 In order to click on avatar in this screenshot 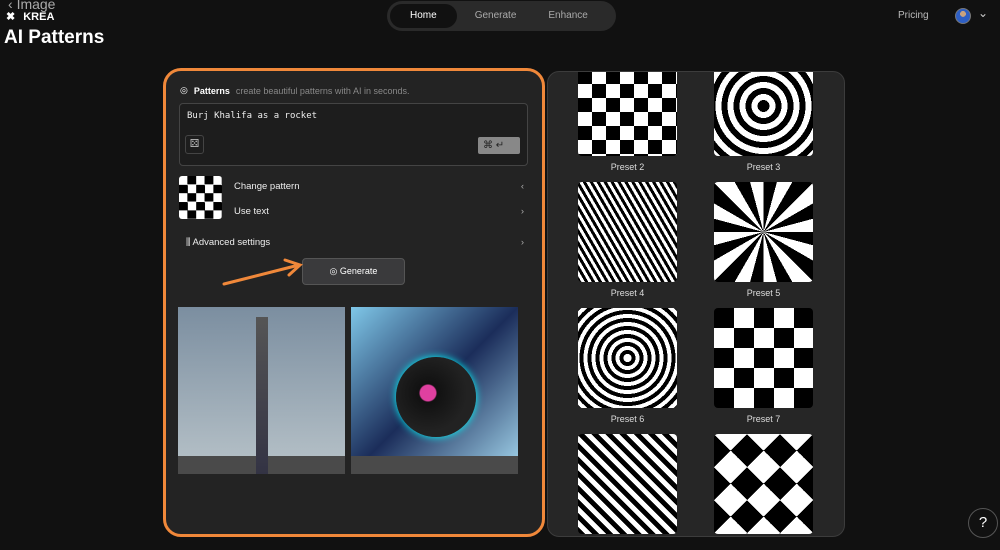, I will do `click(963, 16)`.